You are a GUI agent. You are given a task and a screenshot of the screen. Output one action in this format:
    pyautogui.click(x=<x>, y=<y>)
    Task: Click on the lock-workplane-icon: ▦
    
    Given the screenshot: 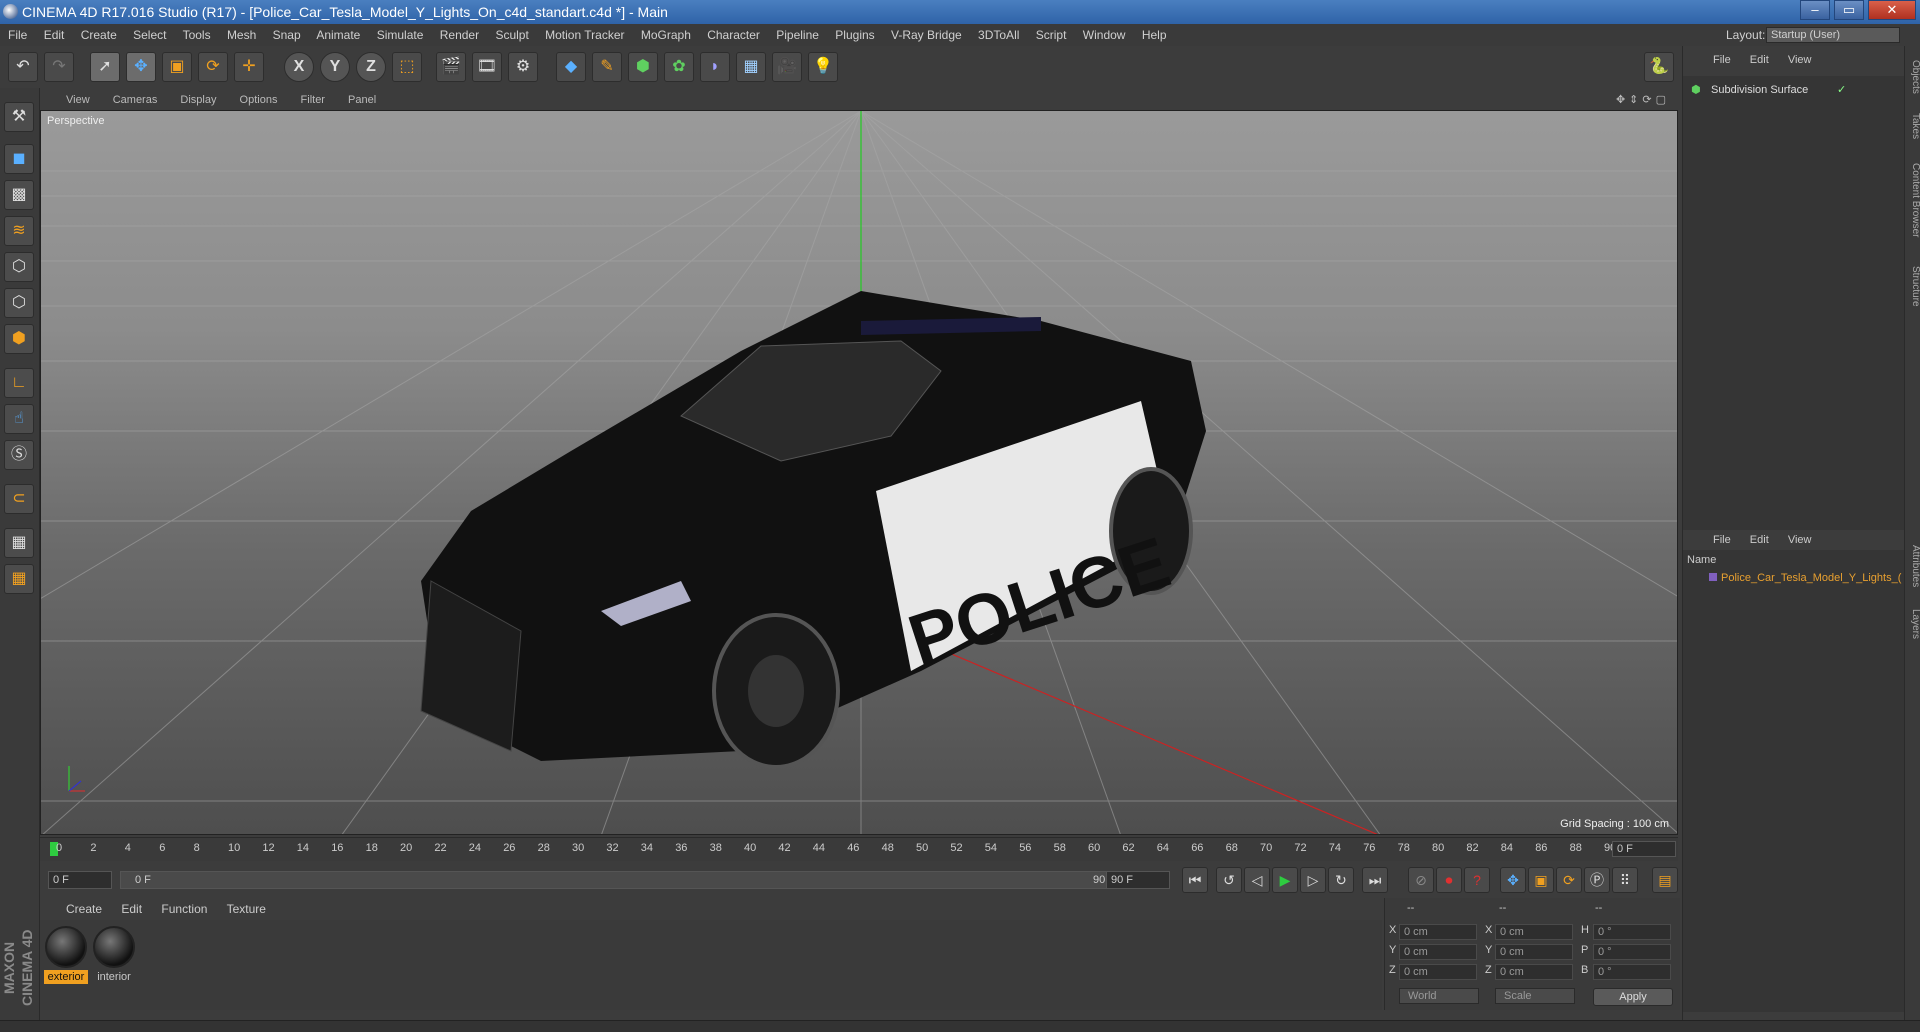 What is the action you would take?
    pyautogui.click(x=19, y=543)
    